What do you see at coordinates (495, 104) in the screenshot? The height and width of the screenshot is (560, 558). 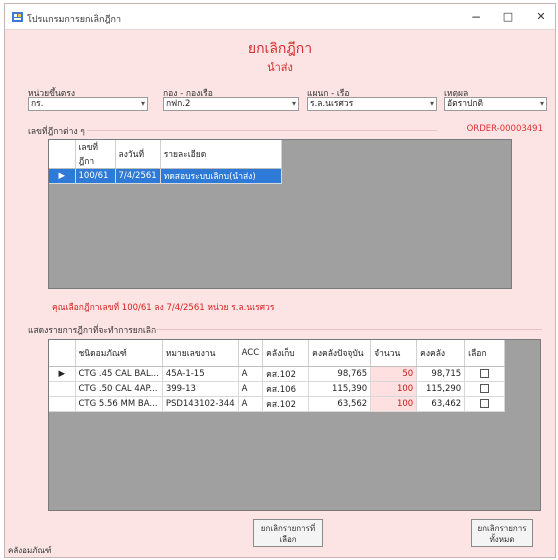 I see `reason-select: อัตราปกติ ▾` at bounding box center [495, 104].